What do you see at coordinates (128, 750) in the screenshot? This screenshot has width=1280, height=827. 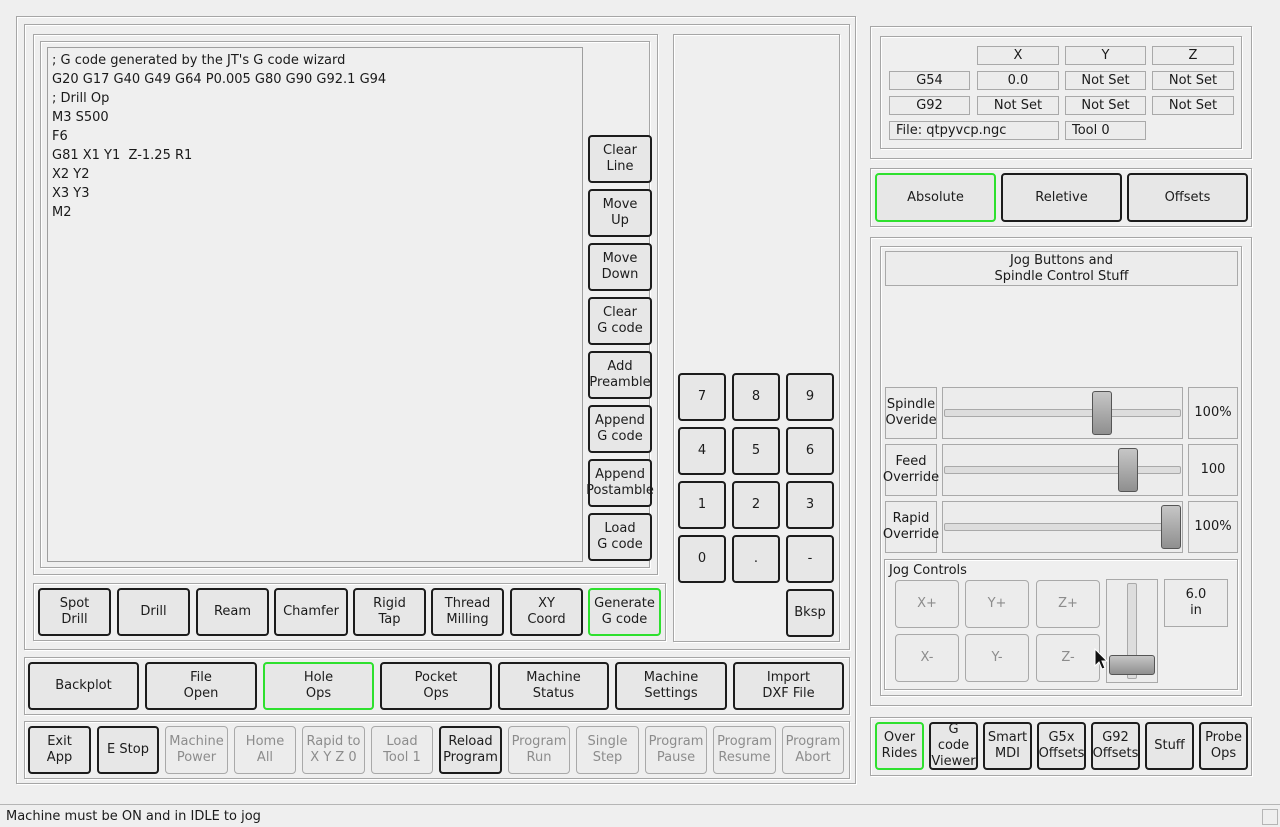 I see `estop-button: E Stop` at bounding box center [128, 750].